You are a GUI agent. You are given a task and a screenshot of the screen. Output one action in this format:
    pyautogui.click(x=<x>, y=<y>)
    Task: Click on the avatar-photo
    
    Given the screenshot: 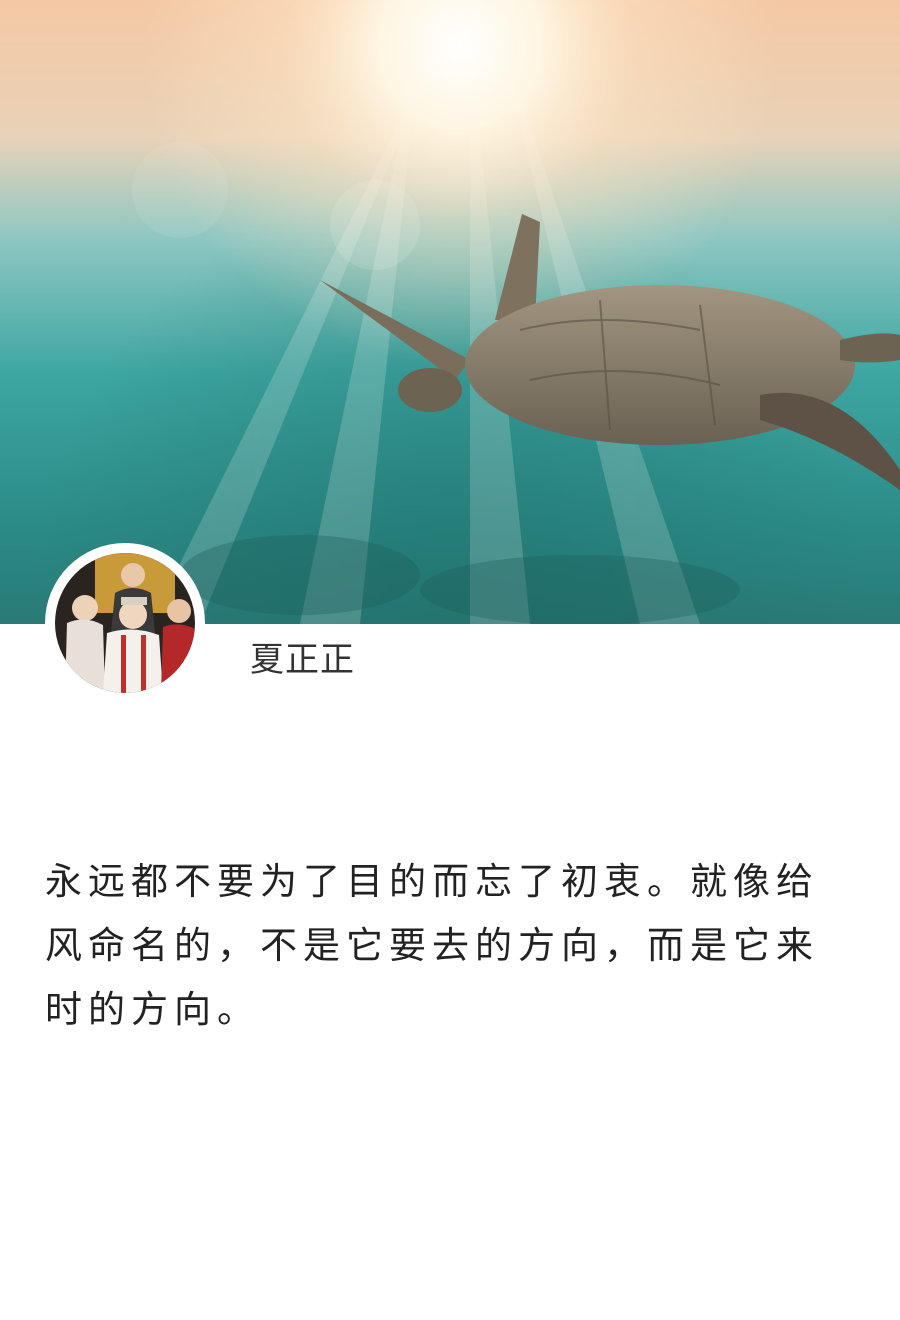 What is the action you would take?
    pyautogui.click(x=125, y=623)
    